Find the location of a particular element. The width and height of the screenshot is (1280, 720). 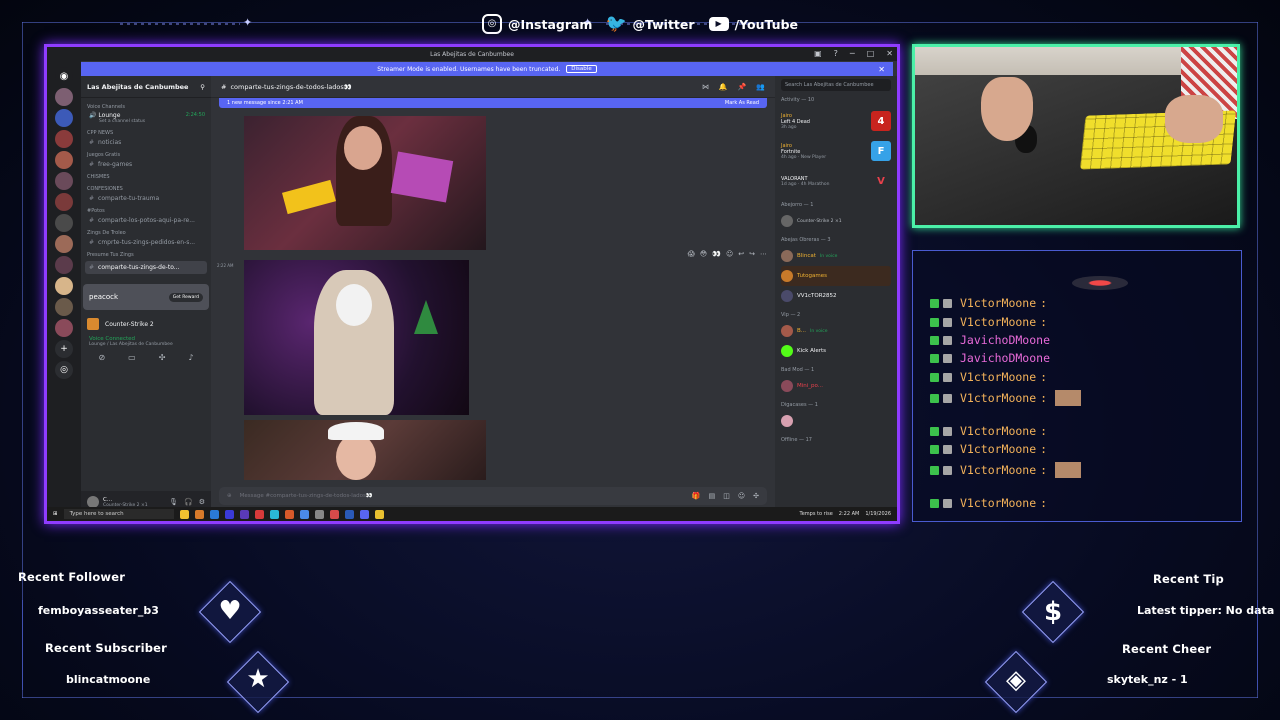

add-server-icon: + is located at coordinates (64, 349).